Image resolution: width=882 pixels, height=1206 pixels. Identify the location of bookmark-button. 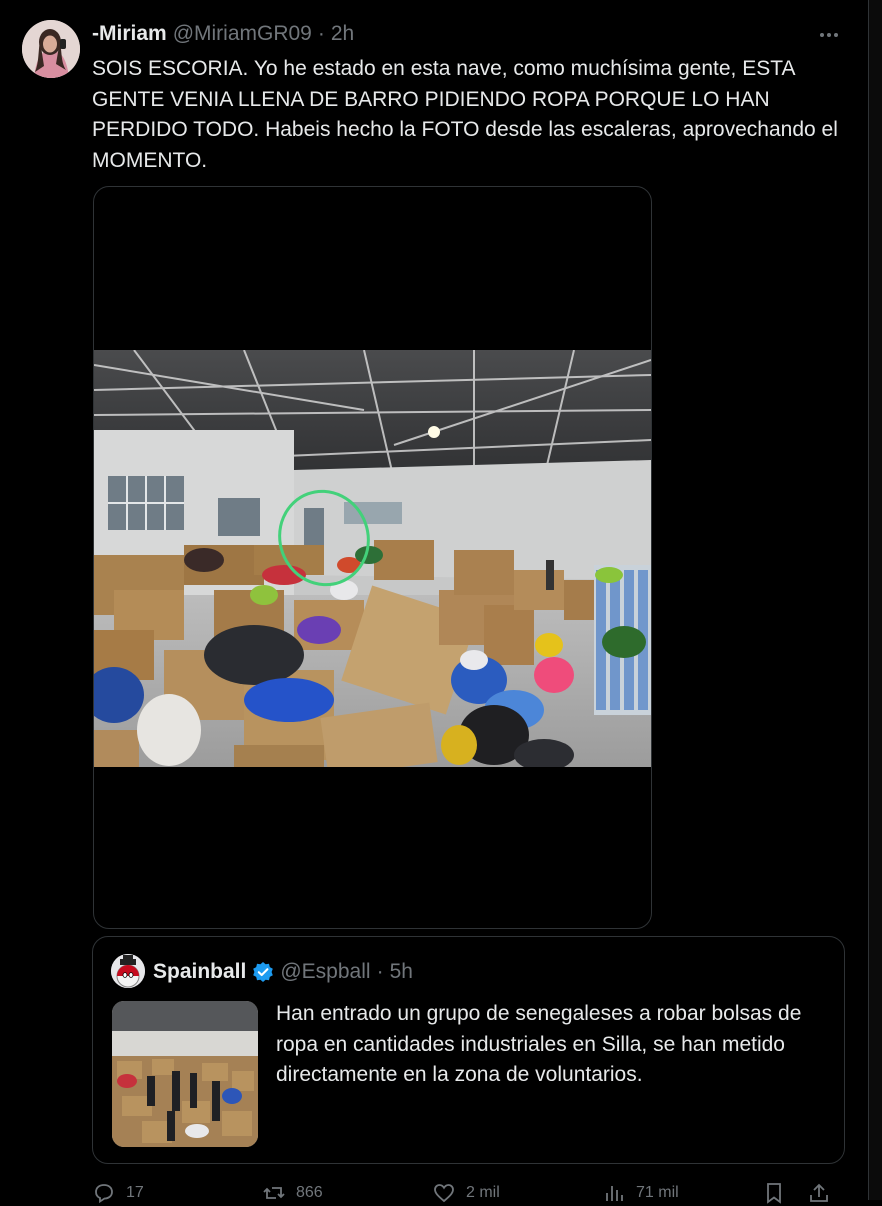
(784, 1193).